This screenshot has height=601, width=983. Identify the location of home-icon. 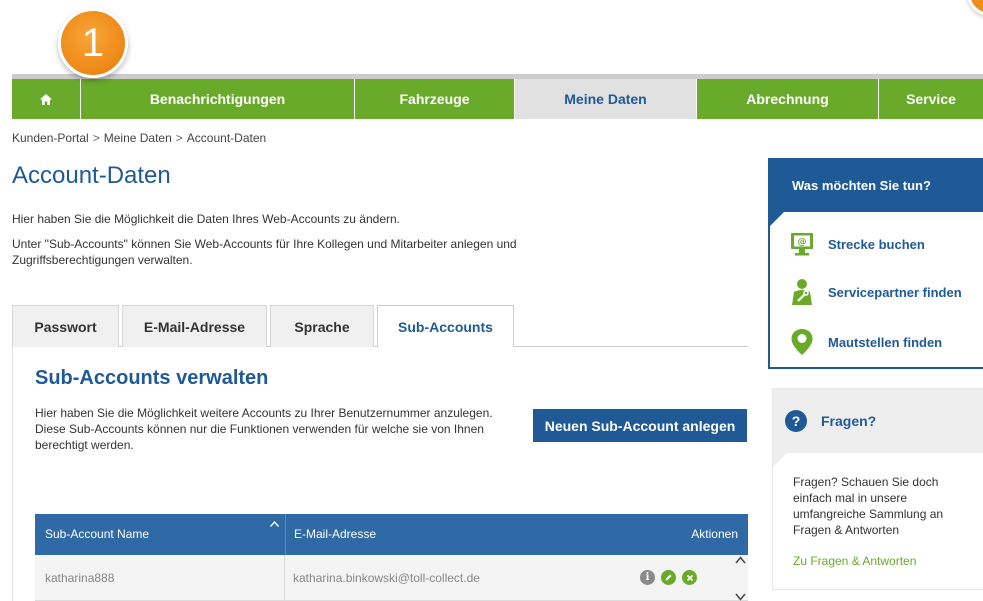
(46, 99).